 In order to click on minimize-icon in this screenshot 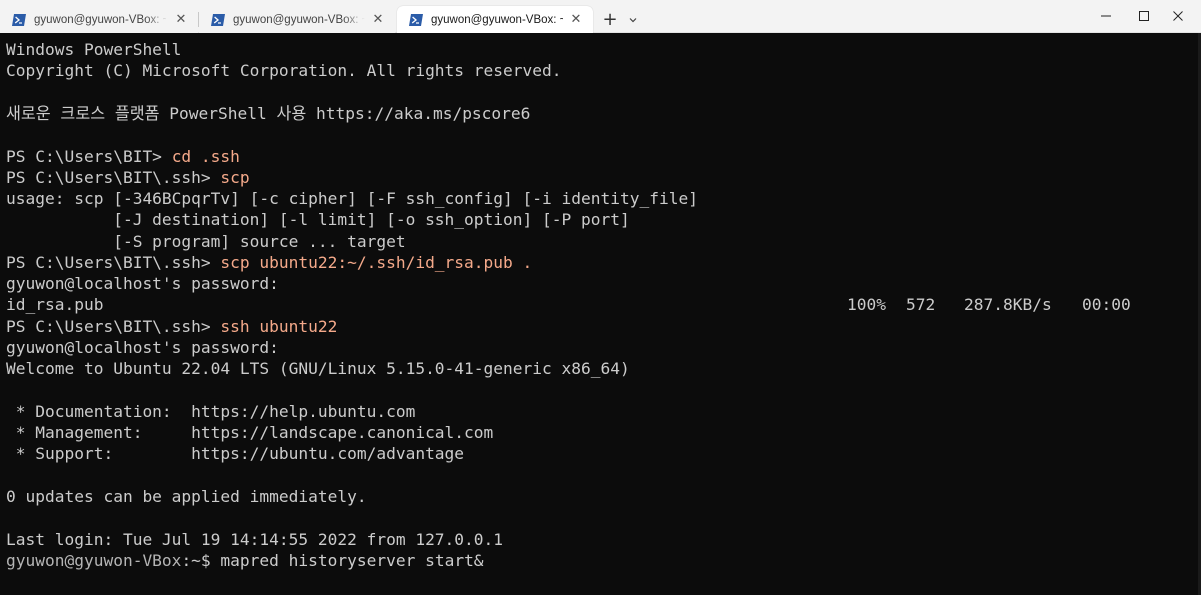, I will do `click(1106, 16)`.